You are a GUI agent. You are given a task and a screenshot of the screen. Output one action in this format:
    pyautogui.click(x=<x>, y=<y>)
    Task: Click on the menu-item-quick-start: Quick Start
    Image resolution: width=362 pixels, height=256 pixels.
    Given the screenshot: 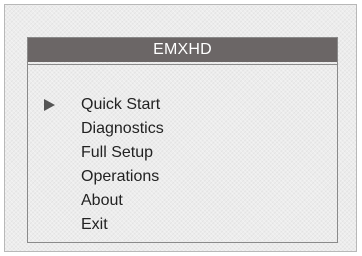 What is the action you would take?
    pyautogui.click(x=182, y=105)
    